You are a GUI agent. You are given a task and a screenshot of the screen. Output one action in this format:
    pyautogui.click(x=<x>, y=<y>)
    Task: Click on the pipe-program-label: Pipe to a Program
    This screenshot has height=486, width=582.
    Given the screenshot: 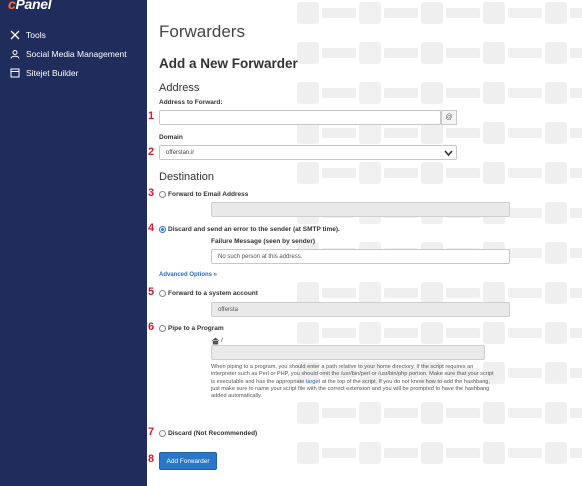 What is the action you would take?
    pyautogui.click(x=196, y=328)
    